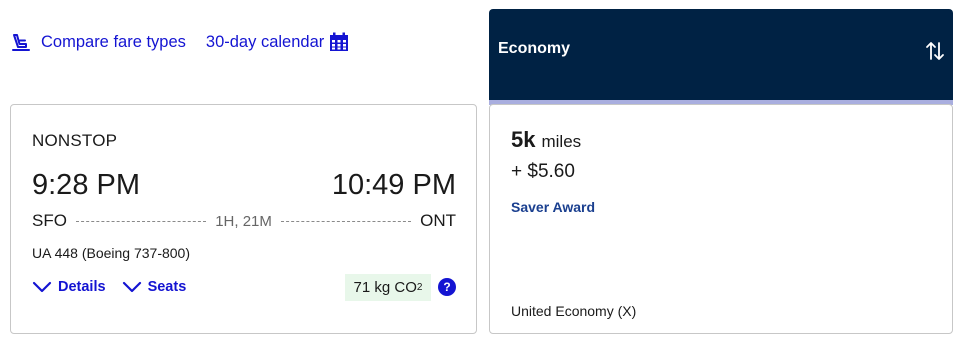  I want to click on compare-fare-types-link: Compare fare types, so click(98, 42).